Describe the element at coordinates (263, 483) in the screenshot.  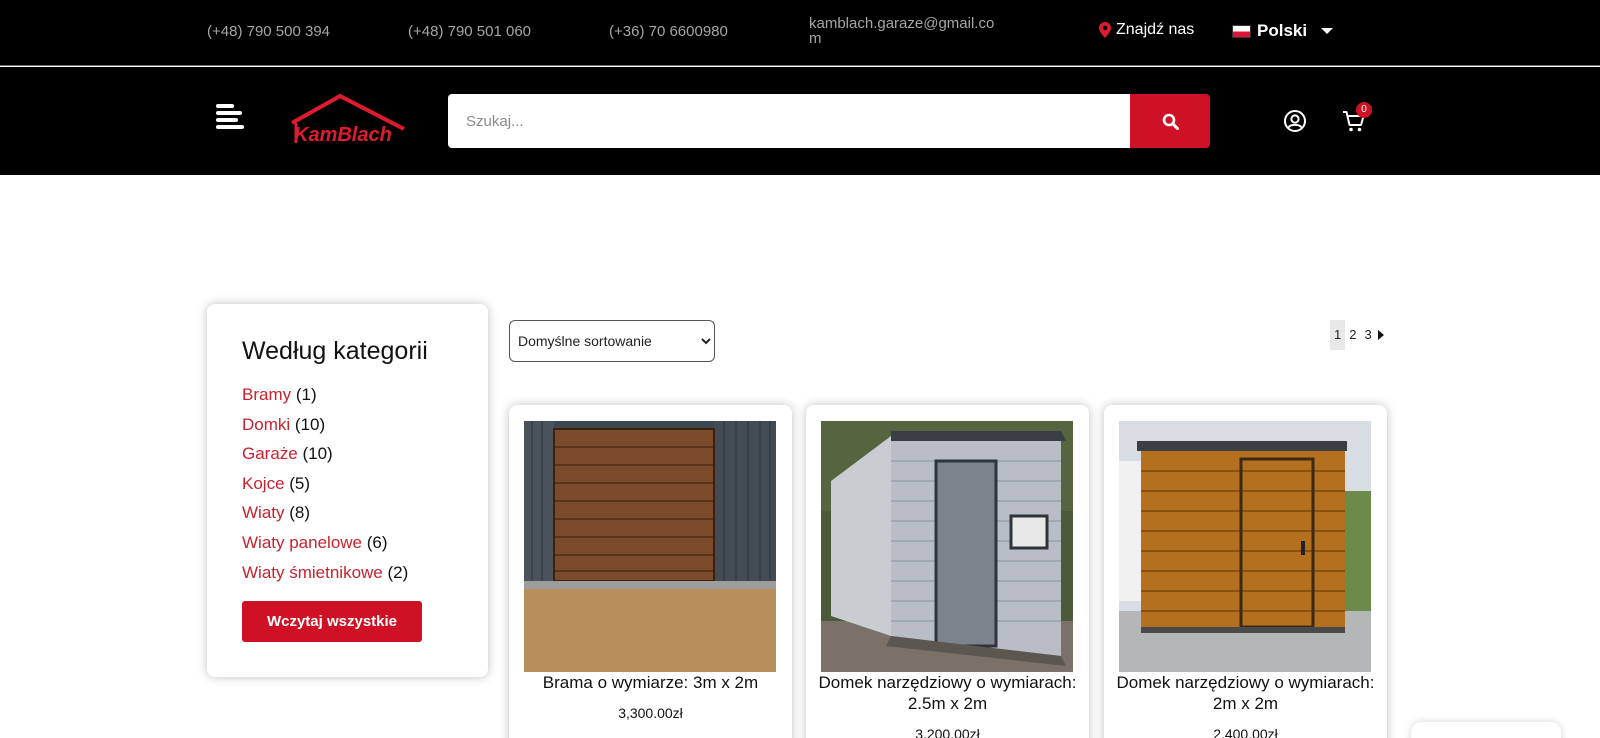
I see `category-link-kojce: Kojce` at that location.